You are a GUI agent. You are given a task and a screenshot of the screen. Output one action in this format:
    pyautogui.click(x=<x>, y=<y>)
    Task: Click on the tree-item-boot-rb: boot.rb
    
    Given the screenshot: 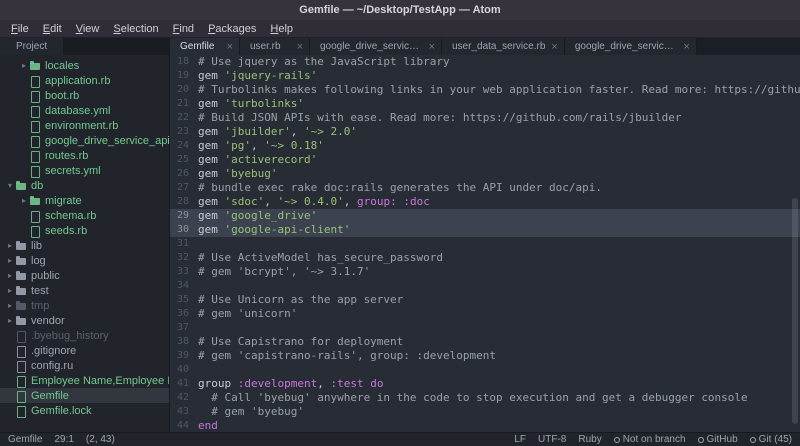 What is the action you would take?
    pyautogui.click(x=84, y=95)
    